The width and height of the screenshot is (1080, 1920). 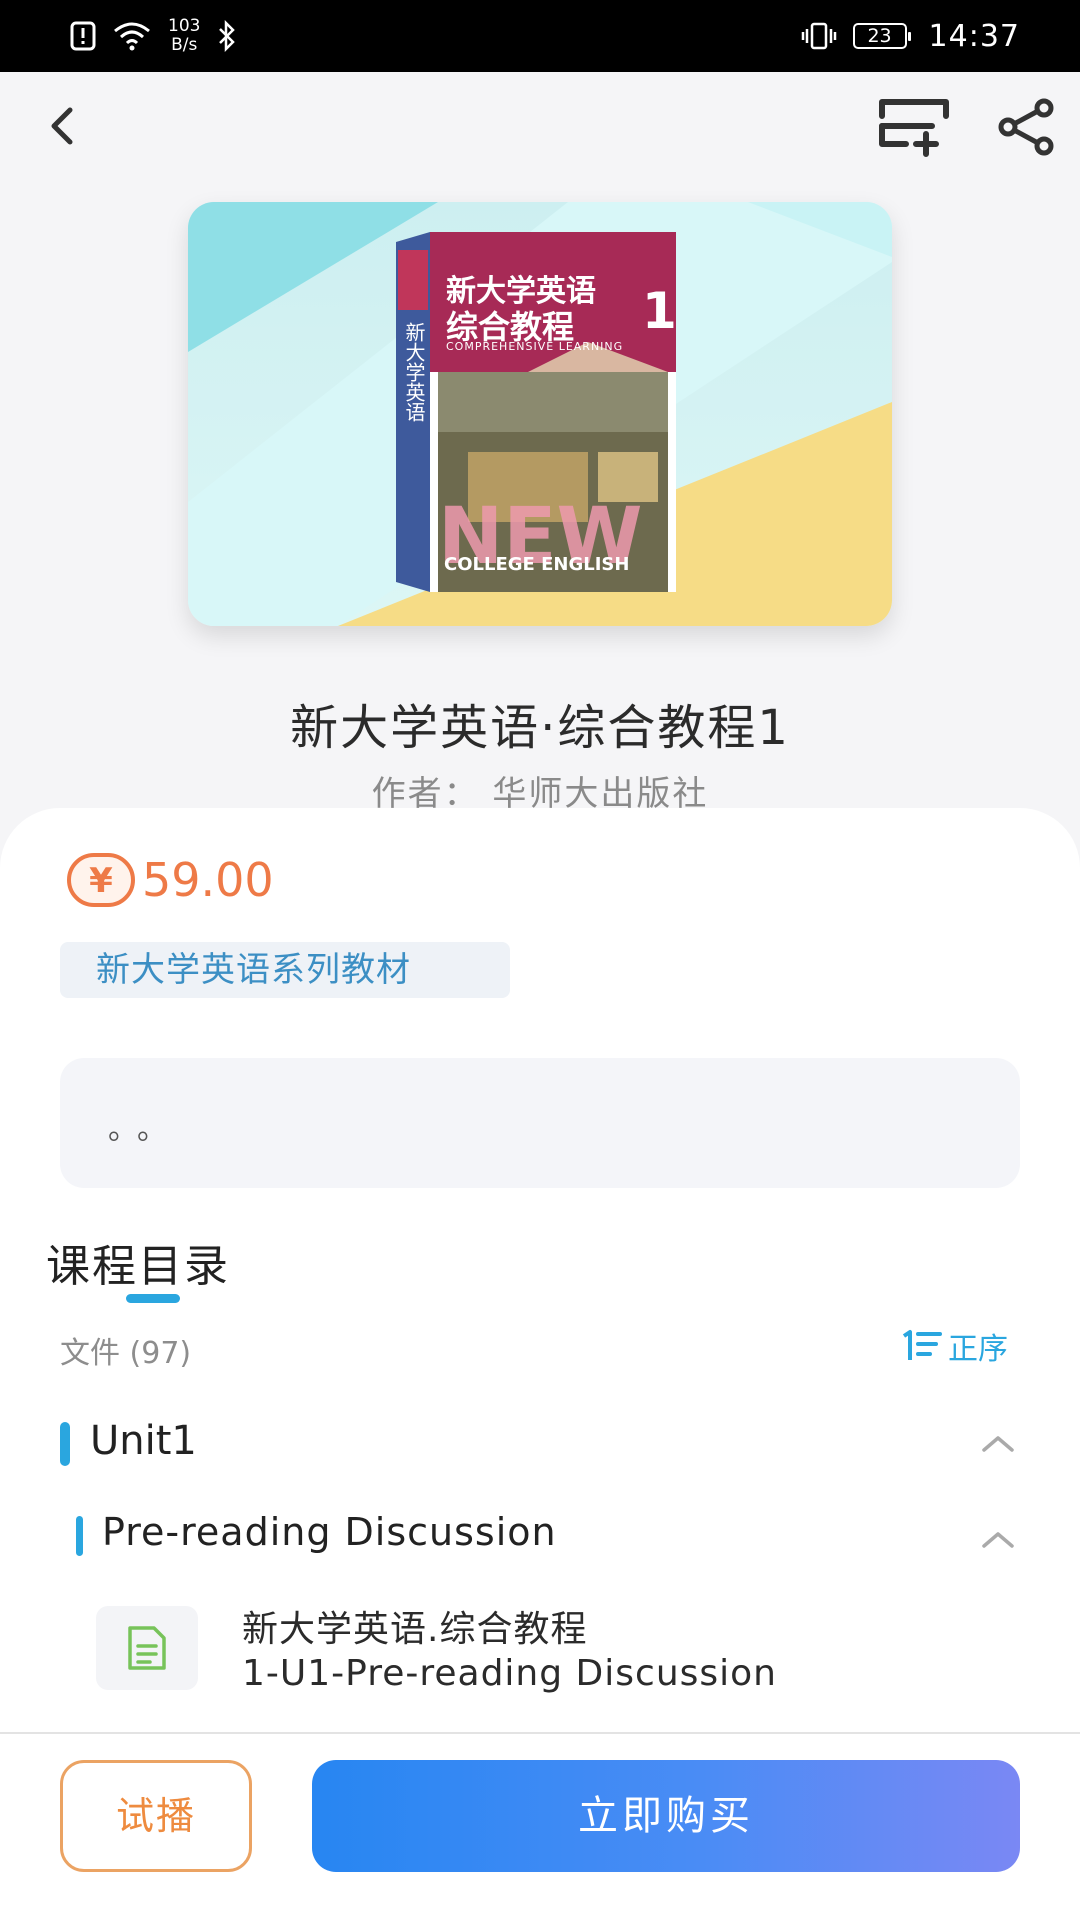 I want to click on catalog-title: 课程目录, so click(x=138, y=1266).